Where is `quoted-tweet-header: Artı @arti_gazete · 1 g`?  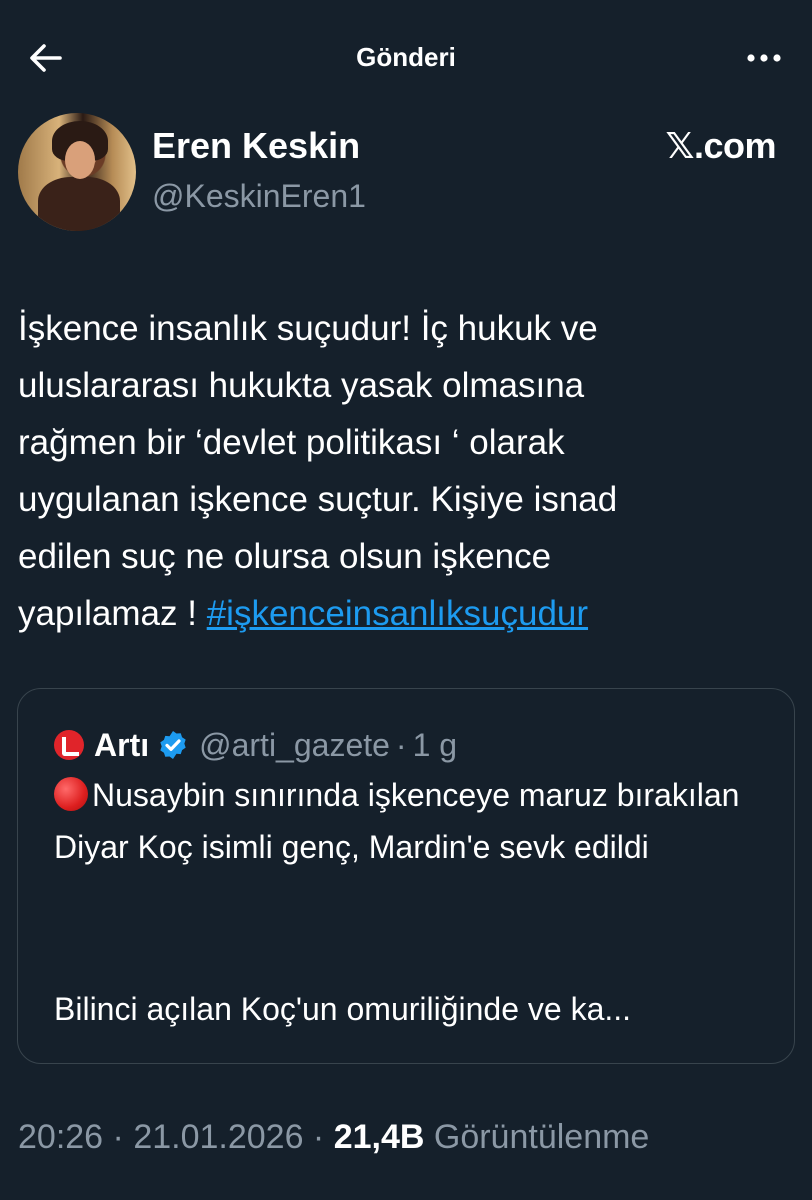 quoted-tweet-header: Artı @arti_gazete · 1 g is located at coordinates (255, 745).